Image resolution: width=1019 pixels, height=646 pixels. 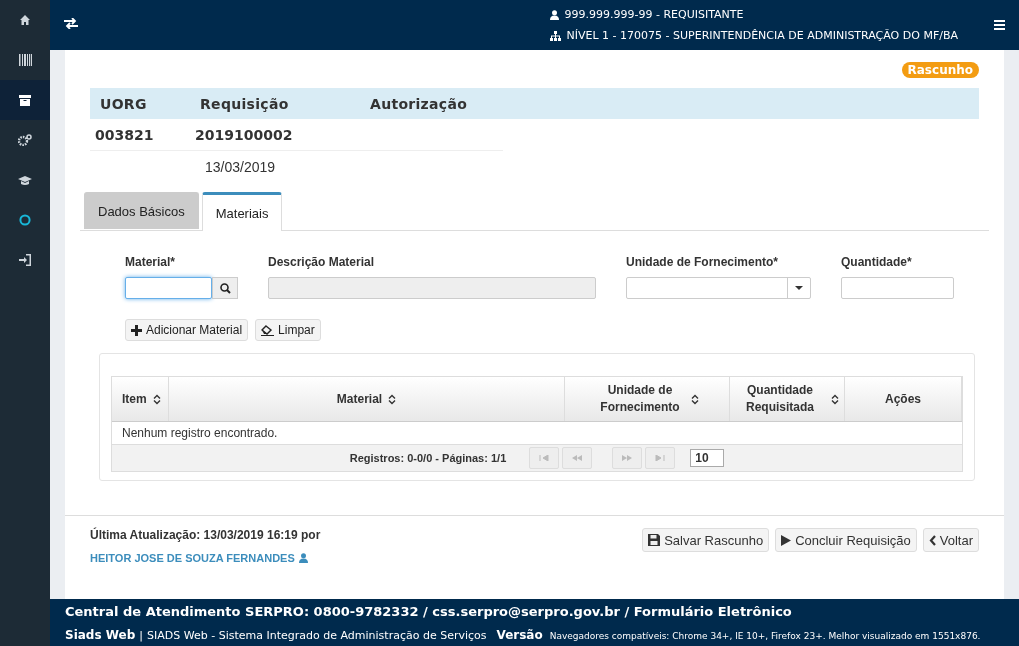 I want to click on contact-text: Central de Atendimento SERPRO: 0800-9782332 / css.serpro@serpro.gov.br / Formulário Eletrônico, so click(x=429, y=611).